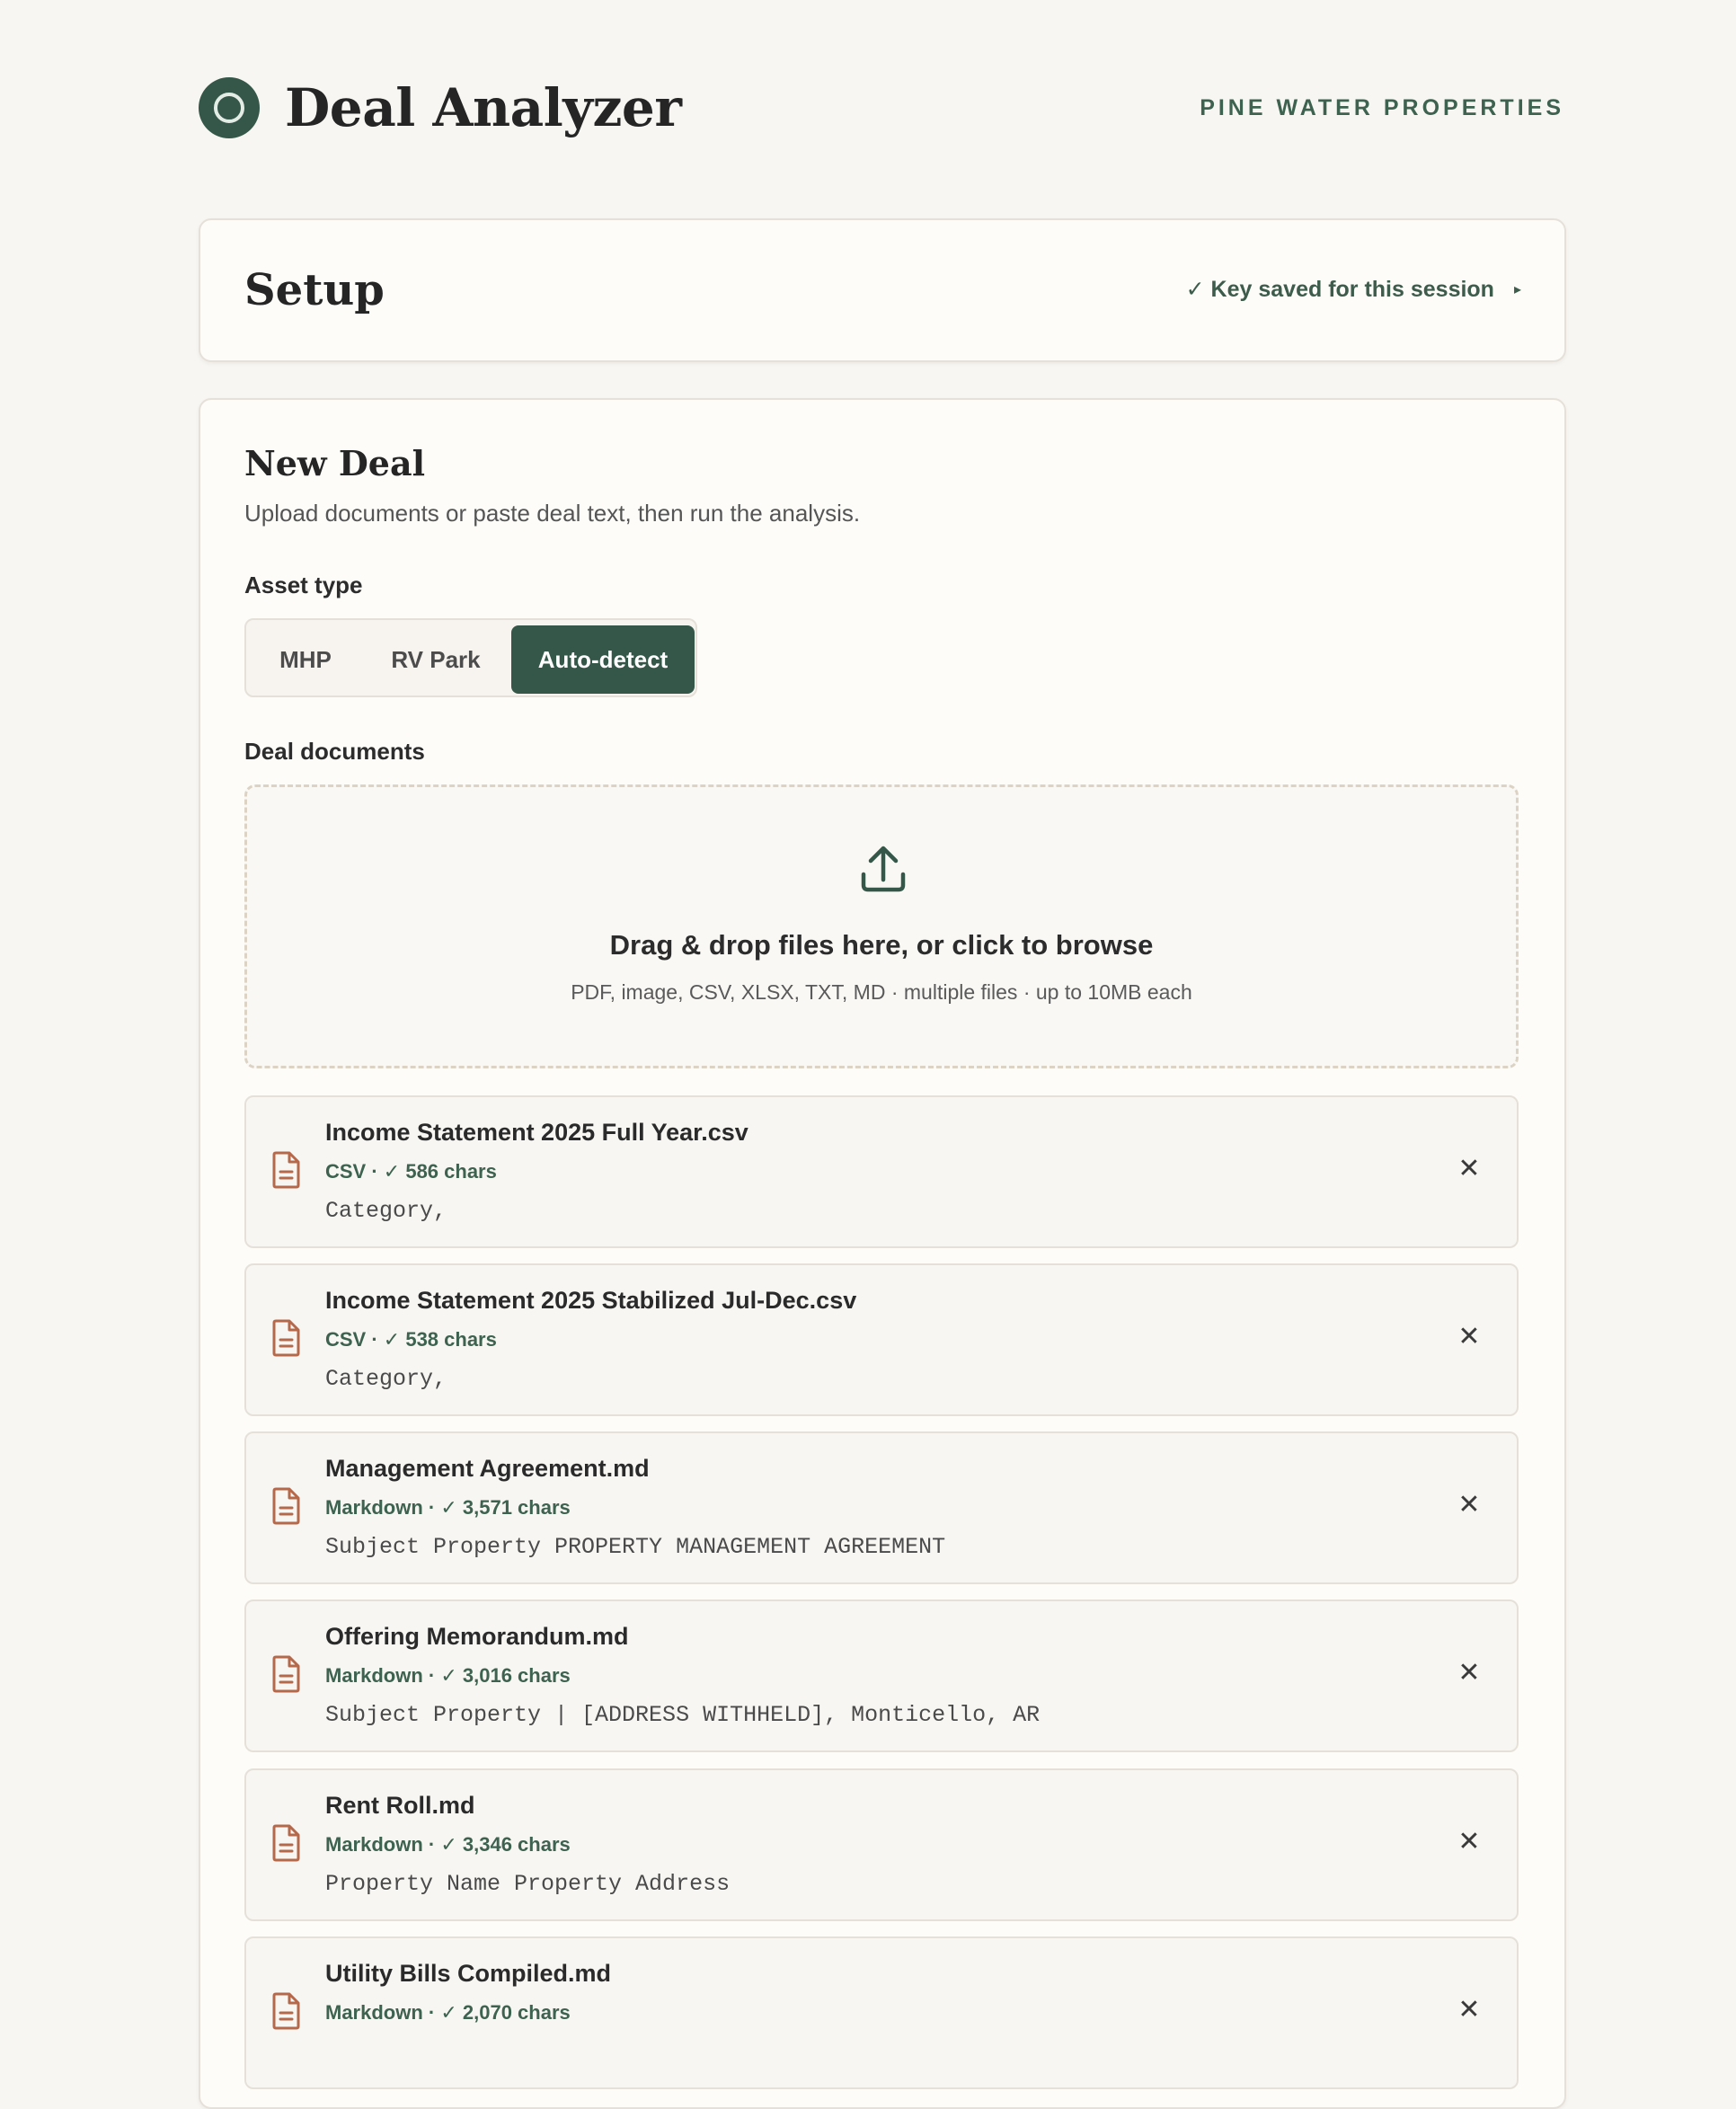  What do you see at coordinates (335, 463) in the screenshot?
I see `new-deal-title: New Deal` at bounding box center [335, 463].